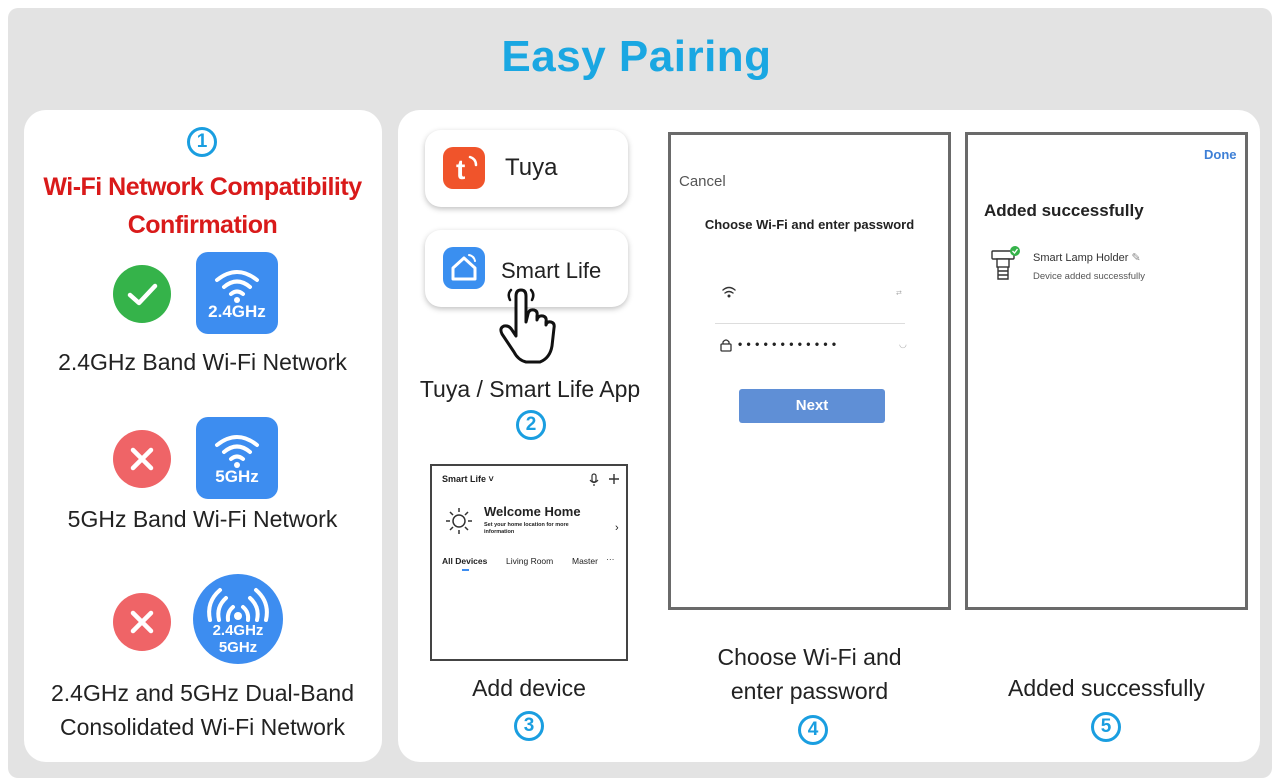 This screenshot has height=783, width=1273. I want to click on check-icon, so click(142, 294).